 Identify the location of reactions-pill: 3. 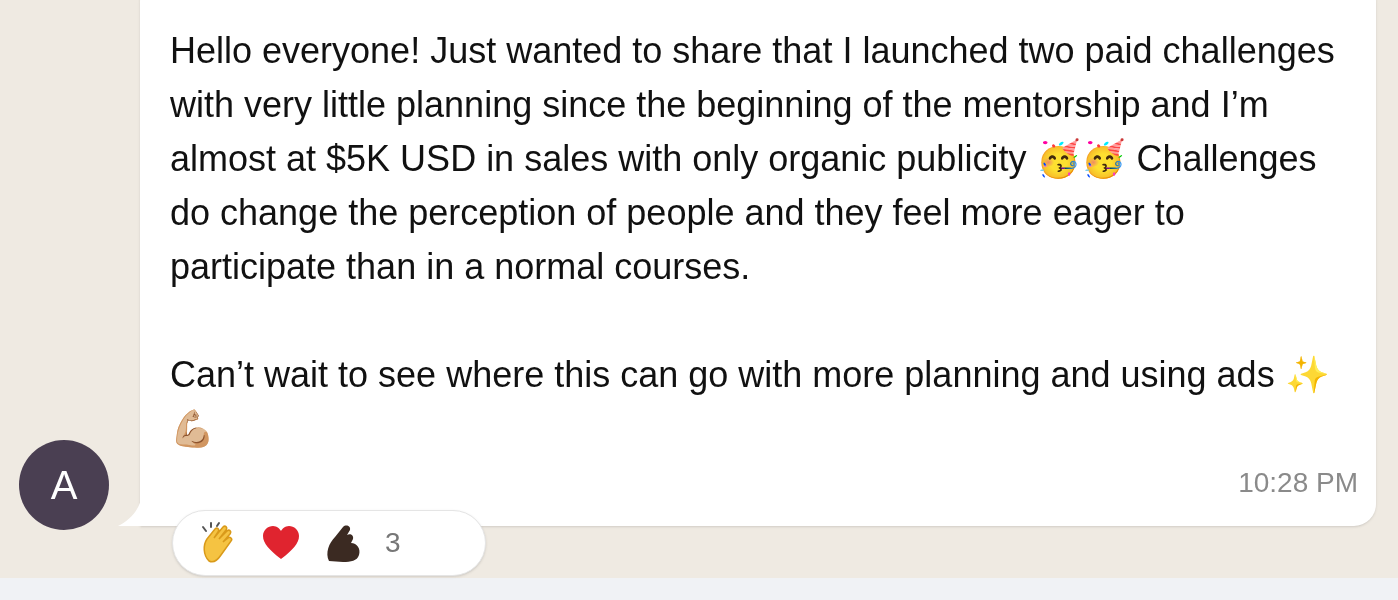
(329, 543).